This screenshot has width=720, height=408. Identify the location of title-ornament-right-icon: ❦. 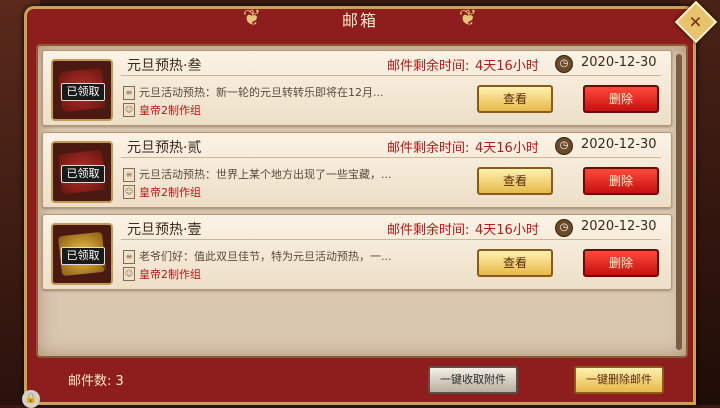
(468, 18).